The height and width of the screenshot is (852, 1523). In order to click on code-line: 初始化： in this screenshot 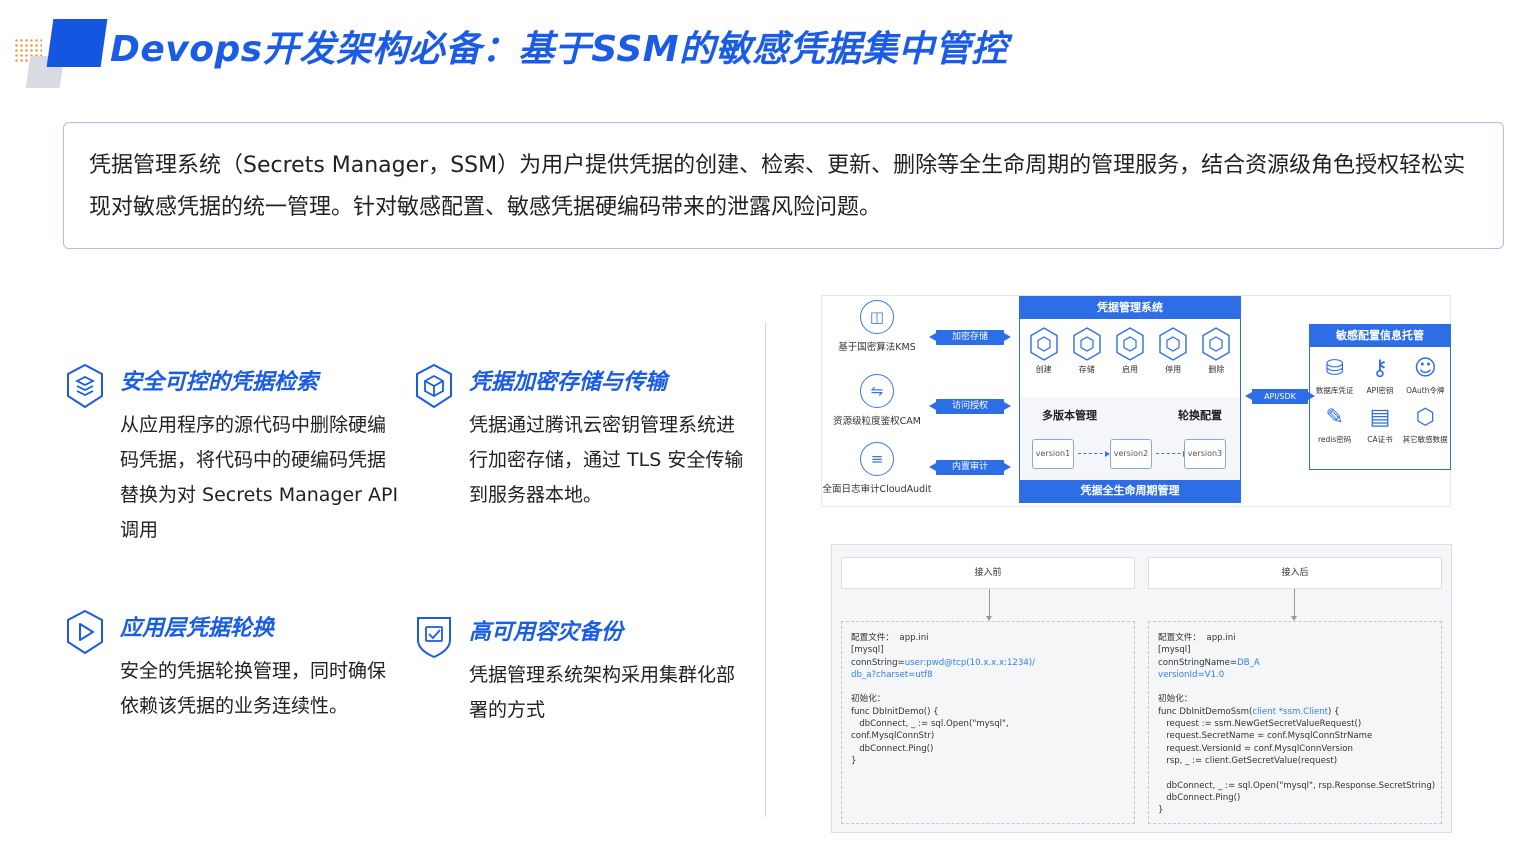, I will do `click(1299, 699)`.